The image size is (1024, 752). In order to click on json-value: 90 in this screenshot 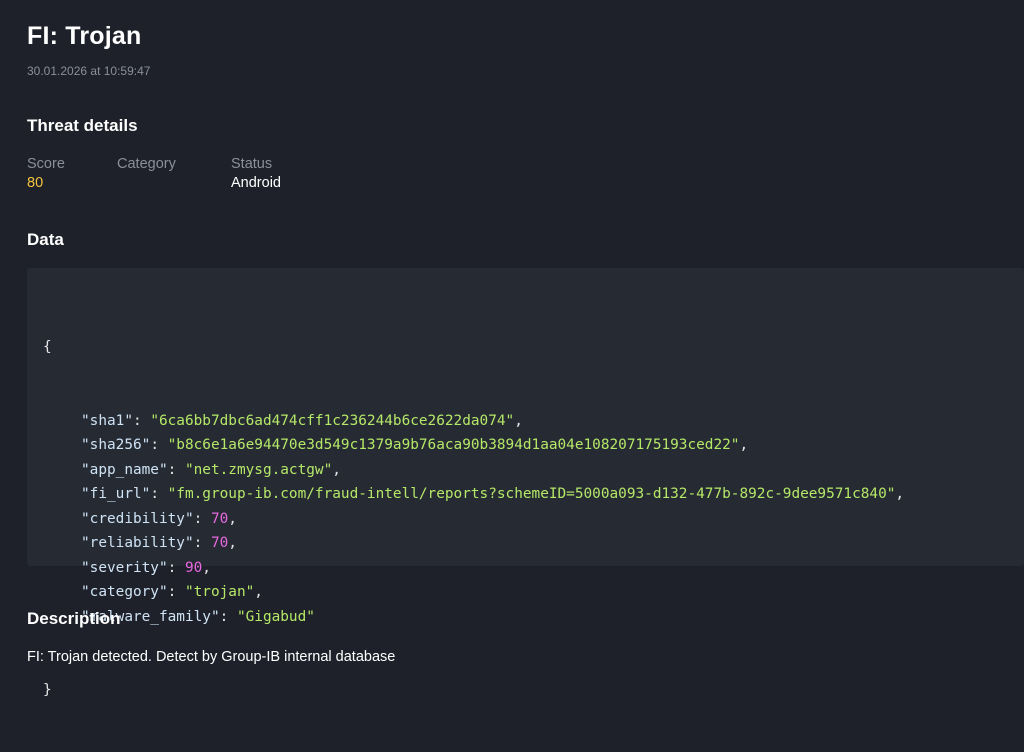, I will do `click(193, 567)`.